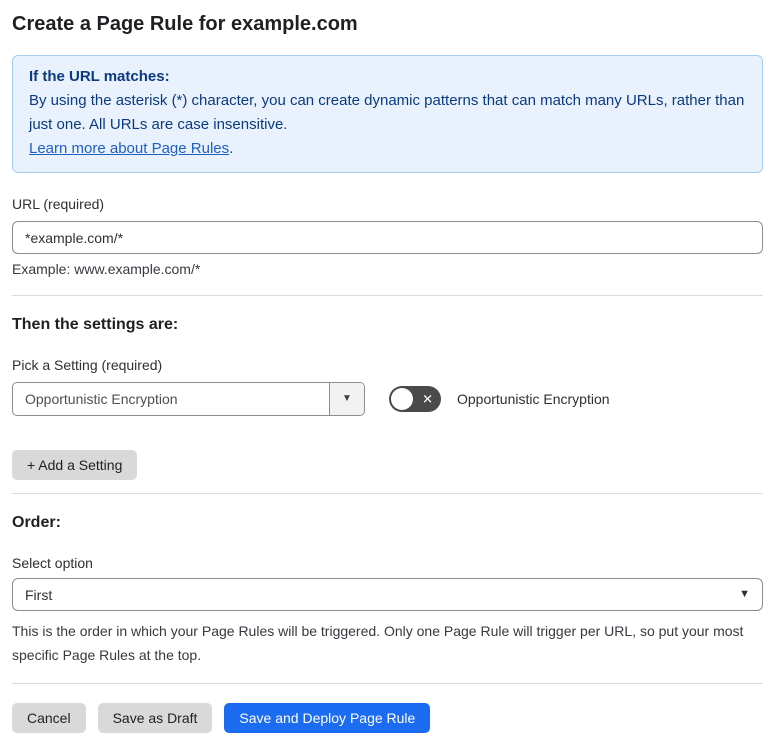  I want to click on settings-section-heading: Then the settings are:, so click(95, 324).